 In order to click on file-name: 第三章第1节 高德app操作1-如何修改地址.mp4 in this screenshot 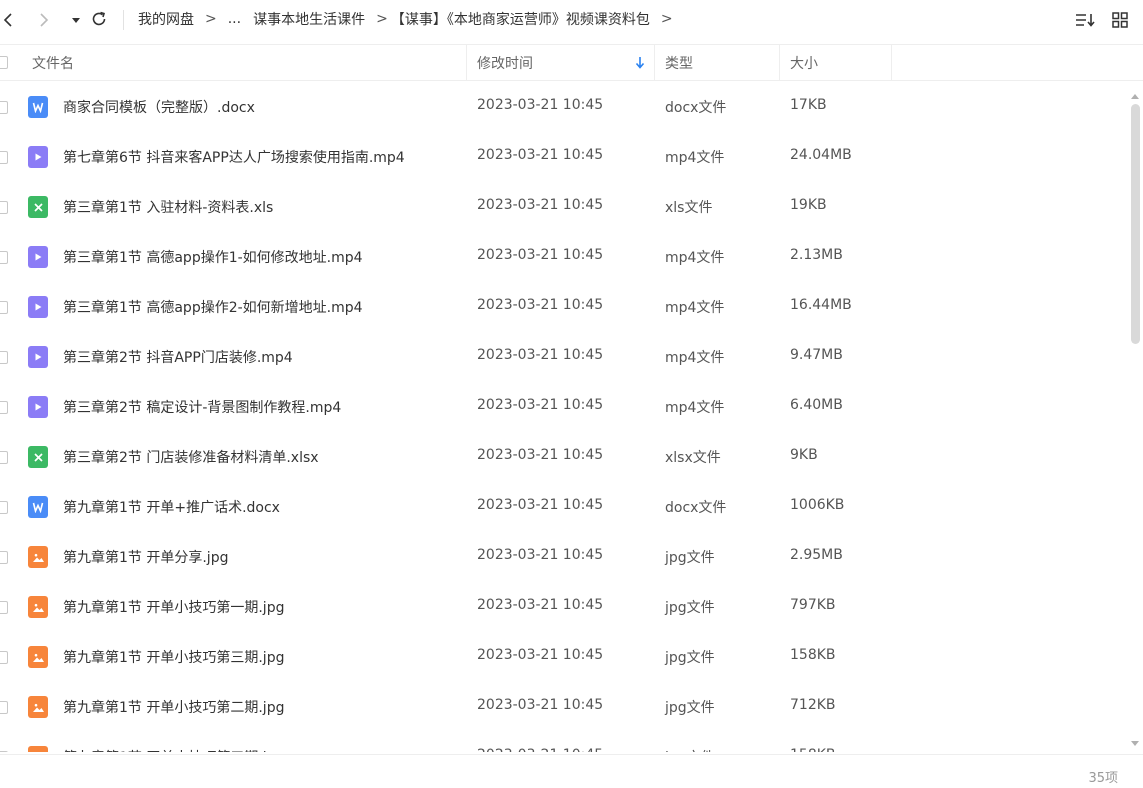, I will do `click(213, 257)`.